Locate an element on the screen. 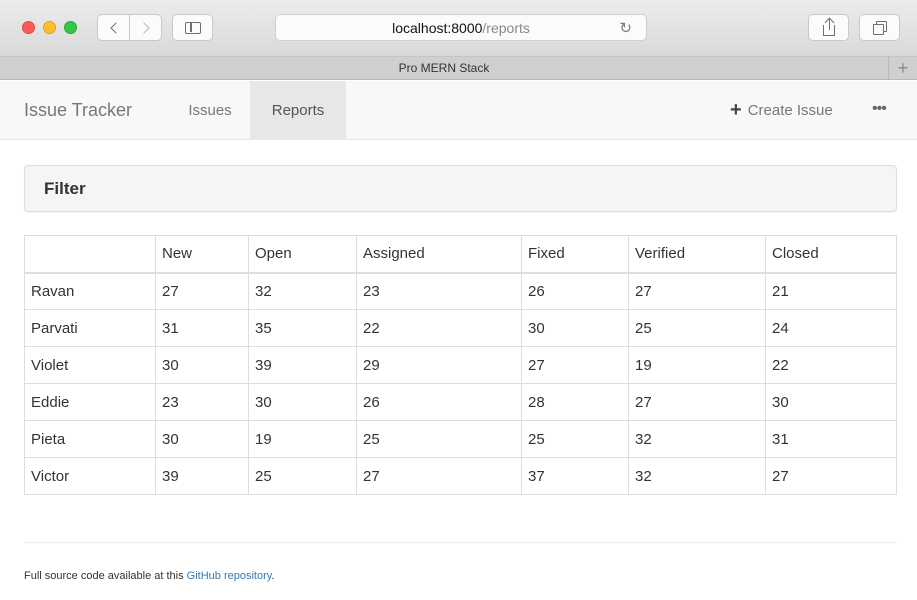 The width and height of the screenshot is (917, 600). nav-item-issues: Issues is located at coordinates (210, 110).